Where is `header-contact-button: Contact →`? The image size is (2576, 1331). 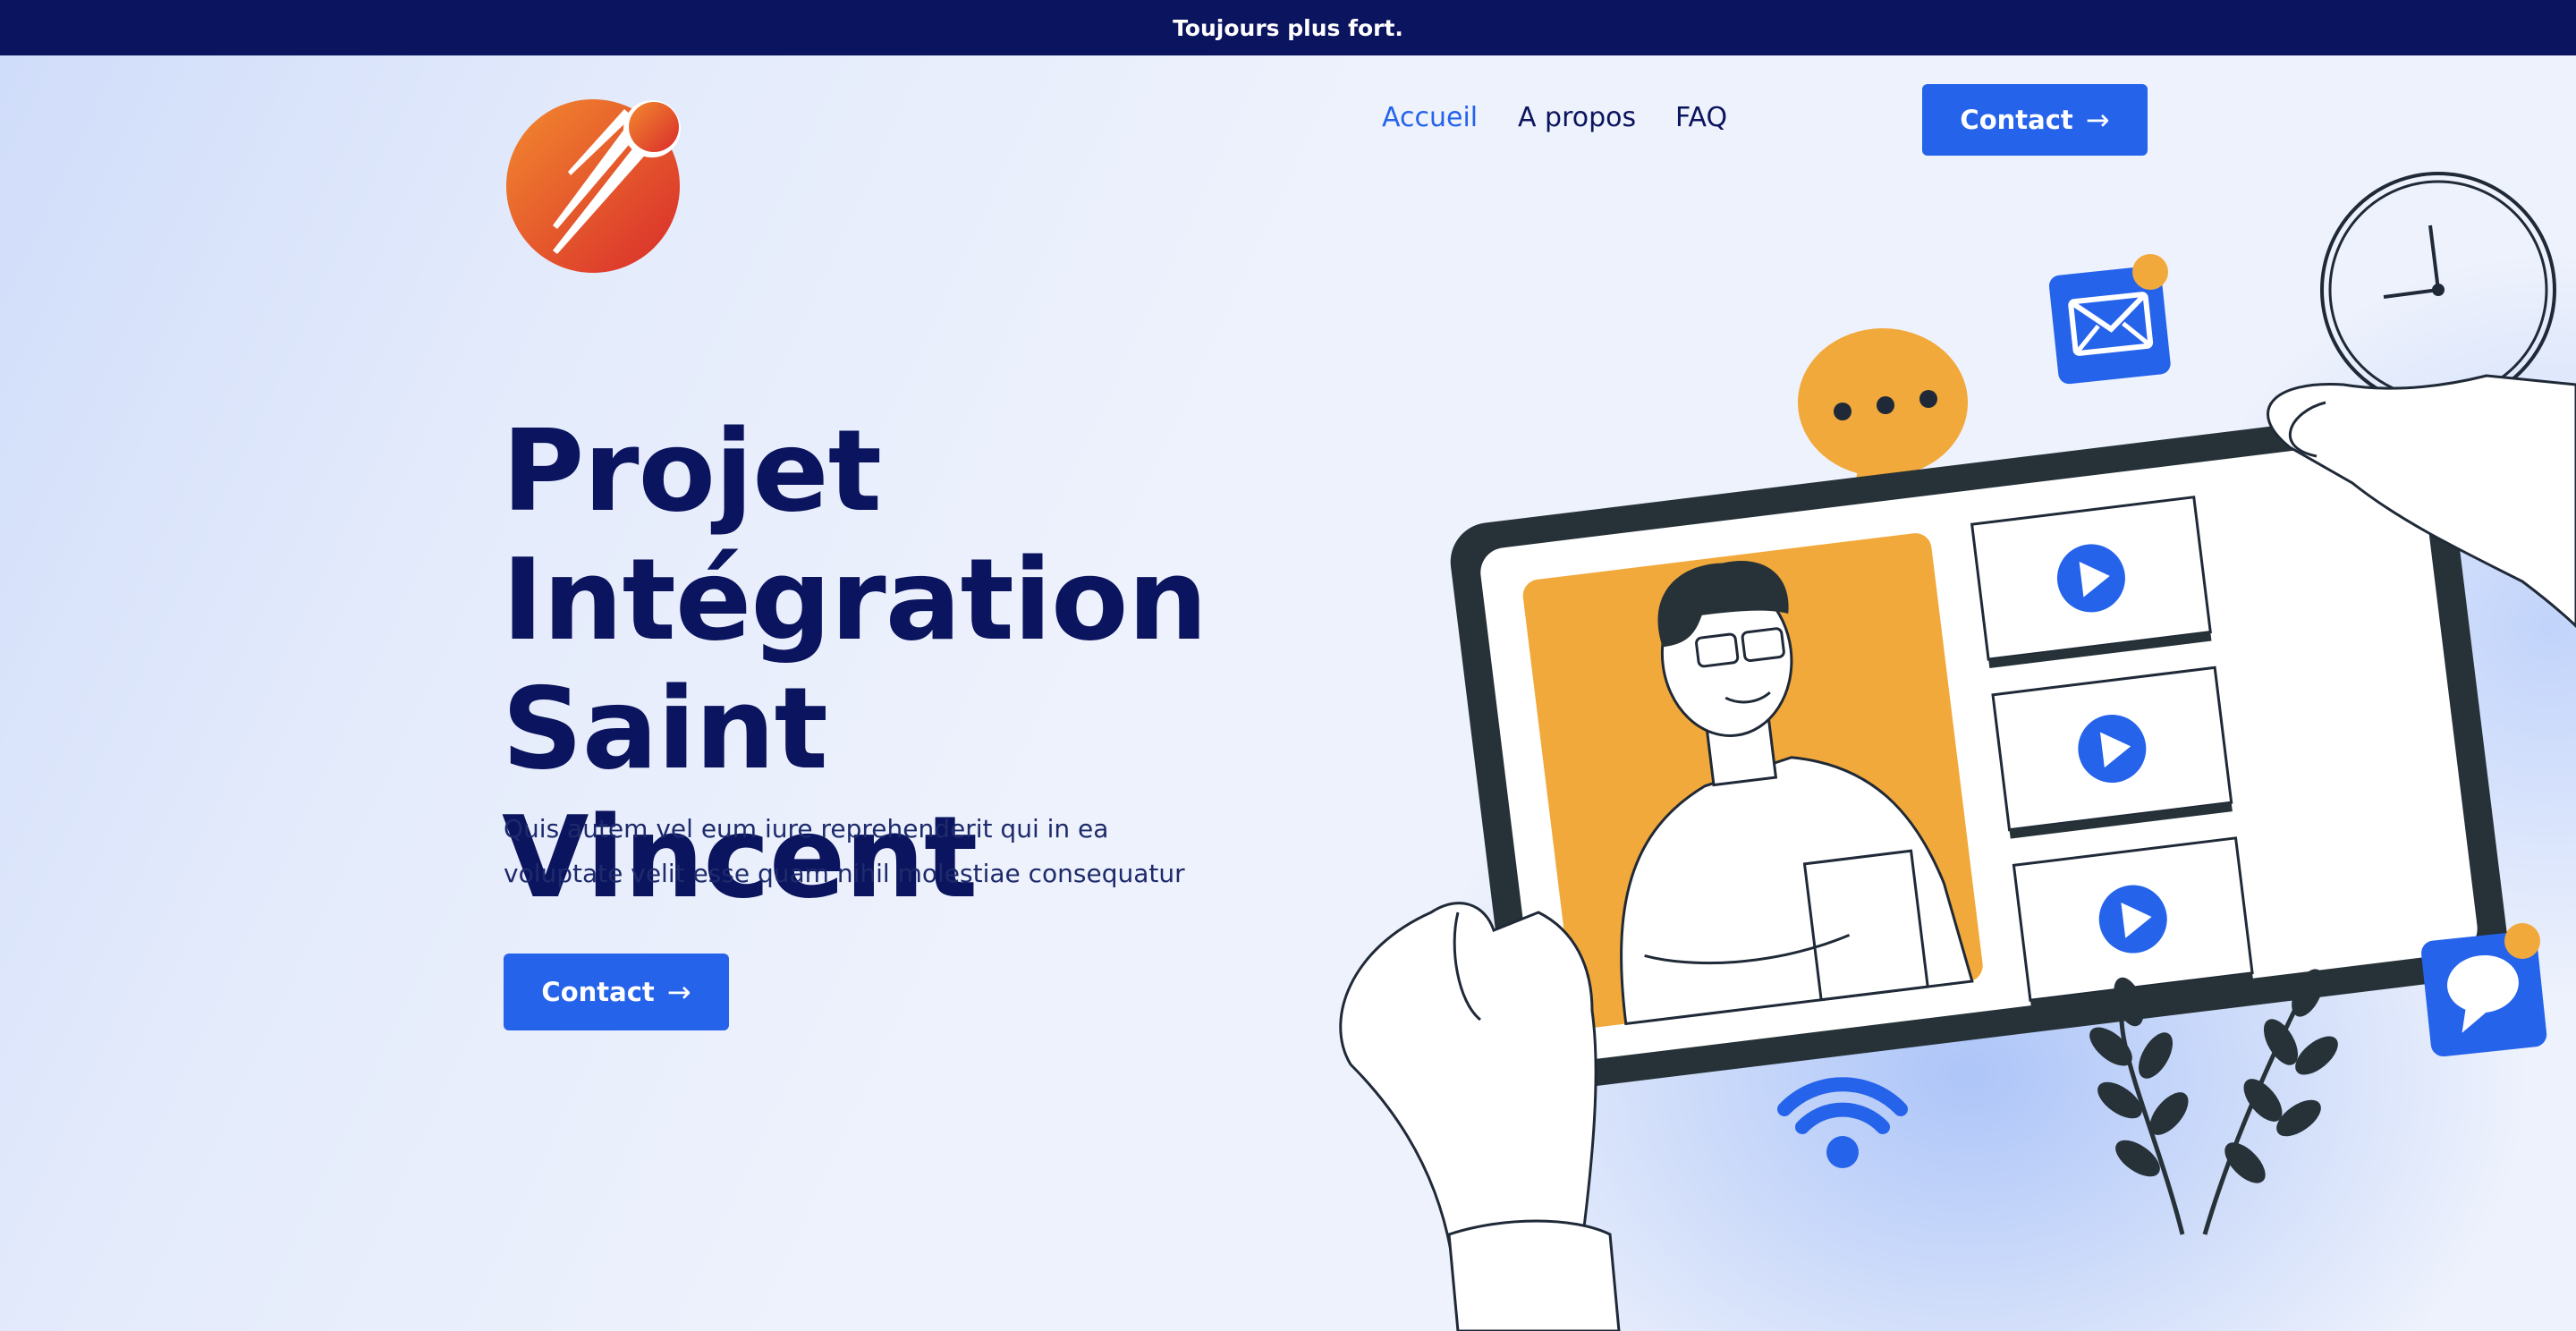 header-contact-button: Contact → is located at coordinates (2035, 120).